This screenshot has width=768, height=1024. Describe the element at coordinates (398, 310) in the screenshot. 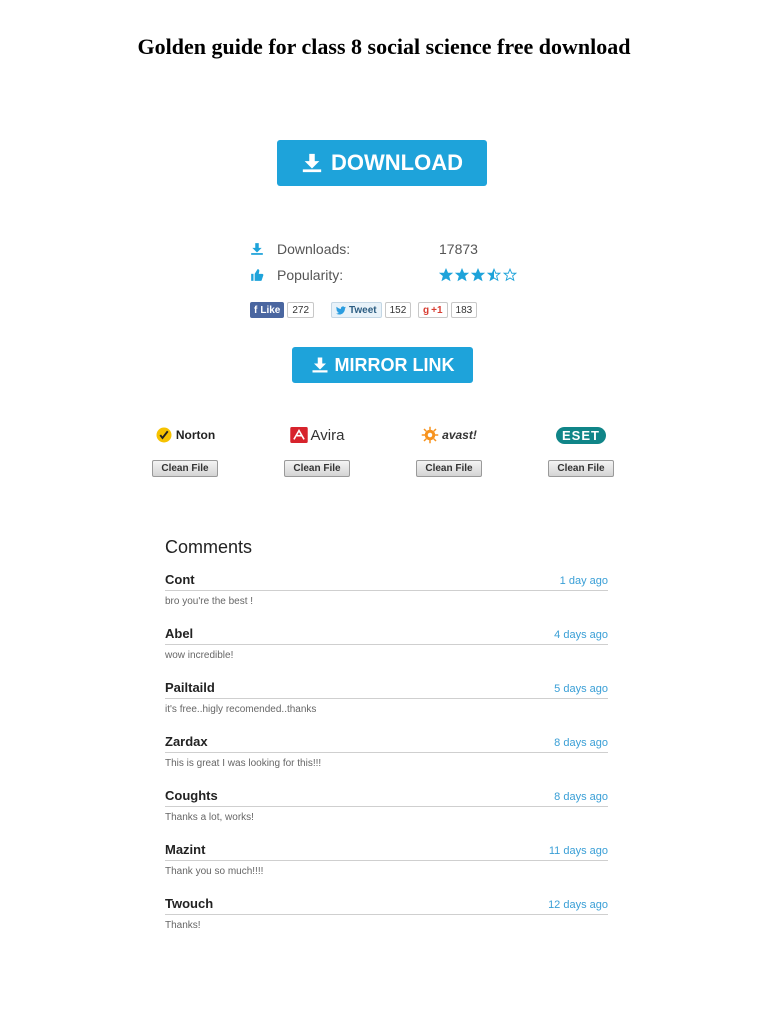

I see `tweet-count: 152` at that location.